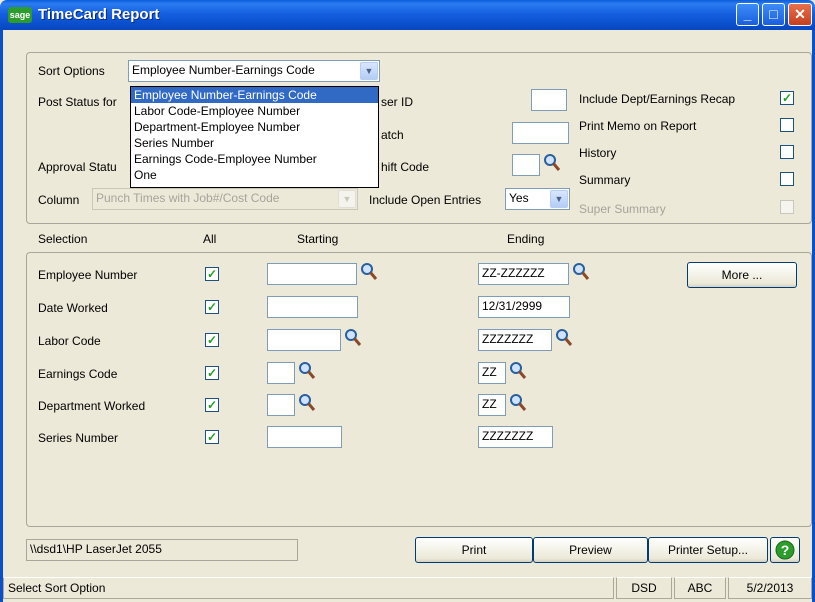  What do you see at coordinates (59, 200) in the screenshot?
I see `column-label: Column` at bounding box center [59, 200].